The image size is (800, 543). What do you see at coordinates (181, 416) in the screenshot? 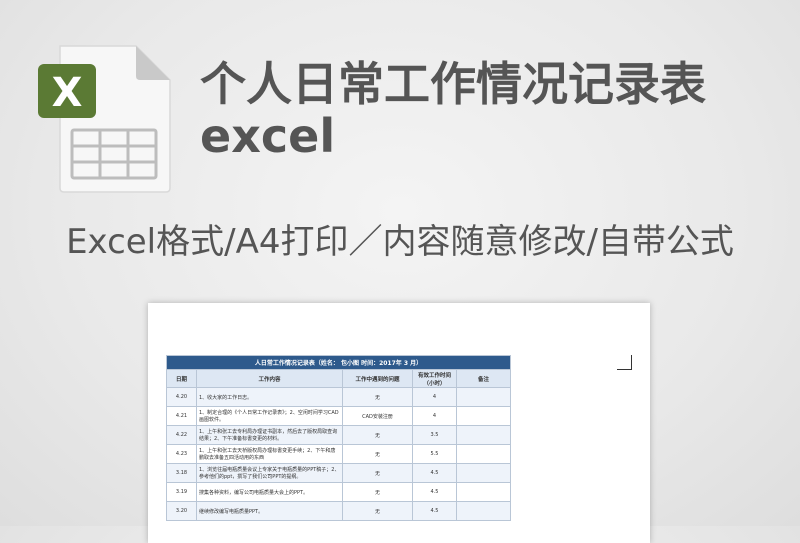
I see `cell-date: 4.21` at bounding box center [181, 416].